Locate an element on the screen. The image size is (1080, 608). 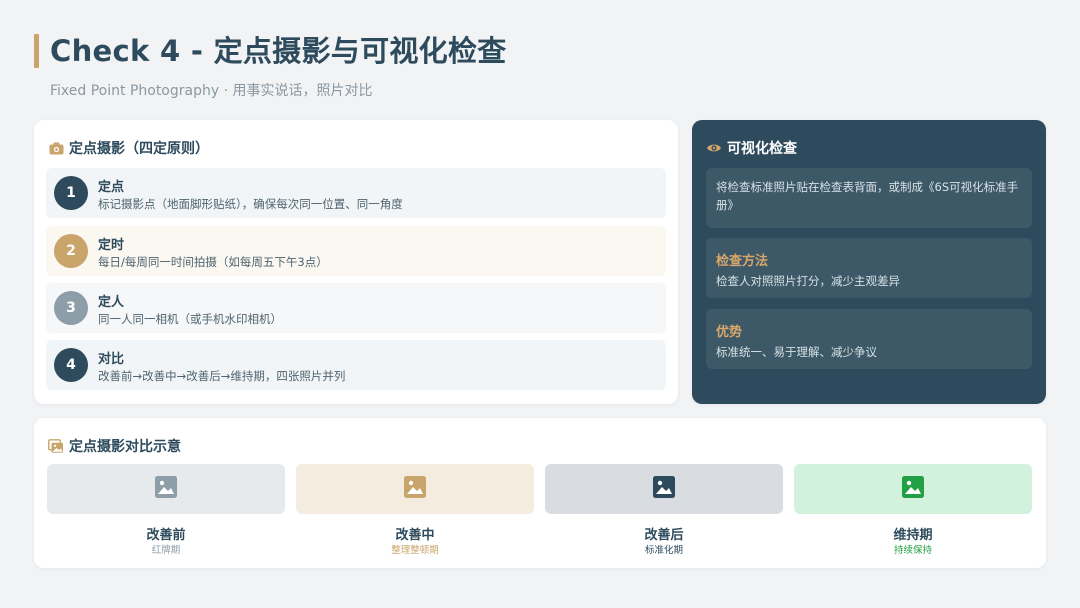
method-box: 检查方法 检查人对照照片打分，减少主观差异 is located at coordinates (869, 268).